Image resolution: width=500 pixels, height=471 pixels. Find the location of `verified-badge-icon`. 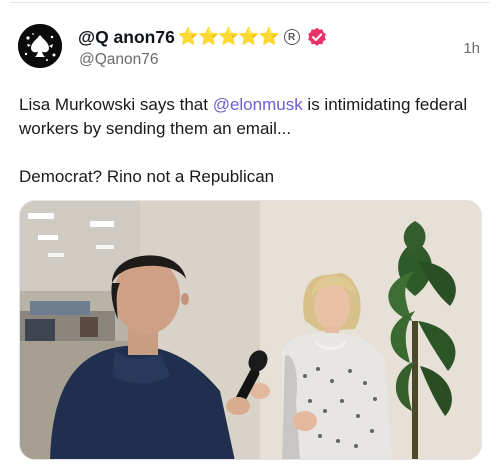

verified-badge-icon is located at coordinates (317, 37).